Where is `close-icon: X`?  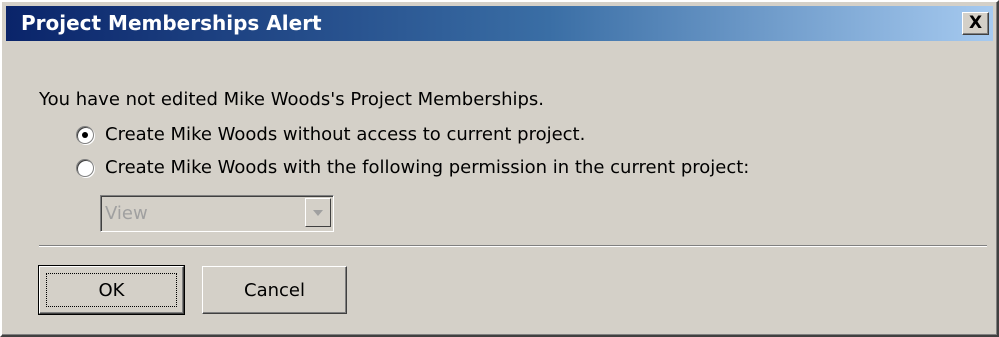 close-icon: X is located at coordinates (975, 23).